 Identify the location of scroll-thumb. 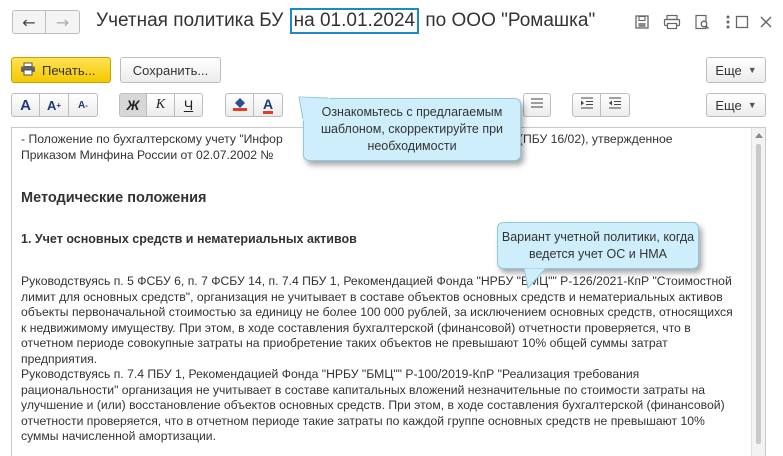
(758, 294).